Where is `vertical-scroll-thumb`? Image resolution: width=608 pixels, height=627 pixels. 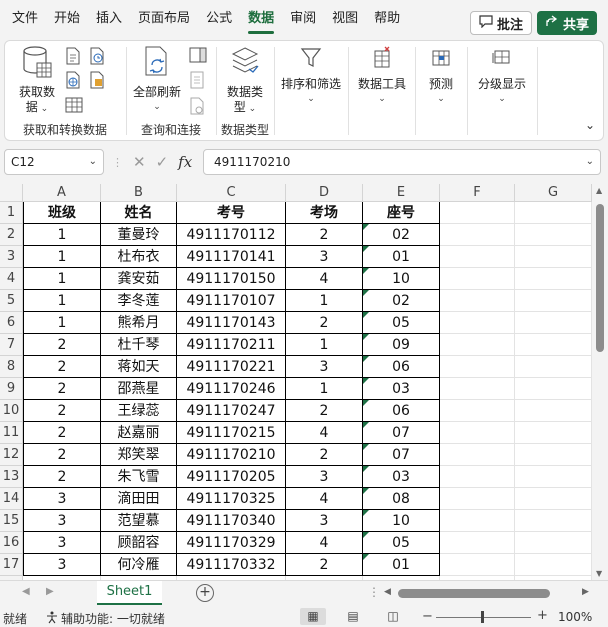 vertical-scroll-thumb is located at coordinates (600, 278).